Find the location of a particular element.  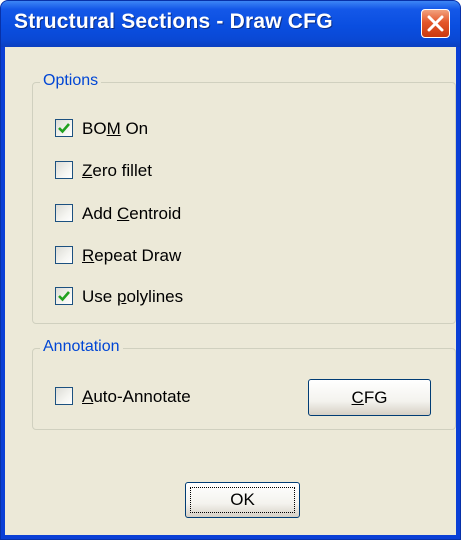

use-polylines-label: Use polylines is located at coordinates (133, 296).